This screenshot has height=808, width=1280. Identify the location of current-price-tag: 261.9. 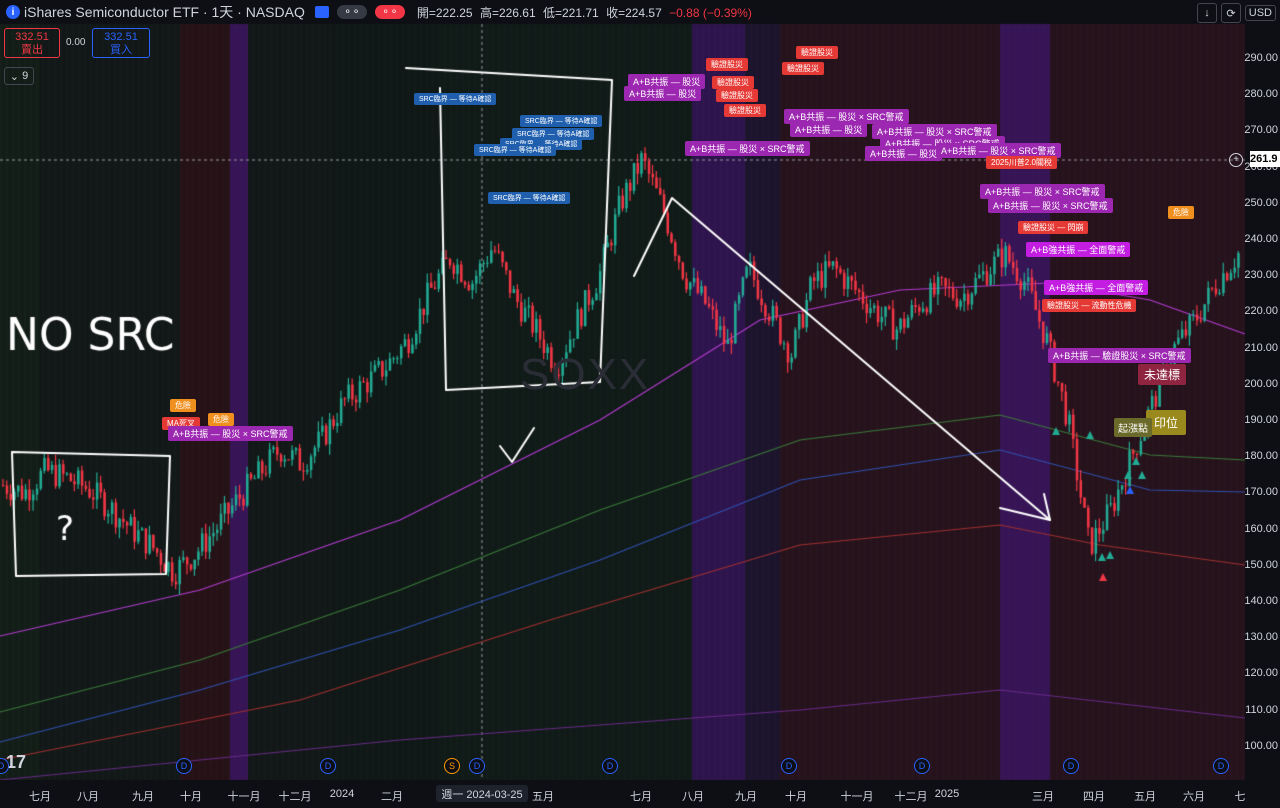
(1265, 159).